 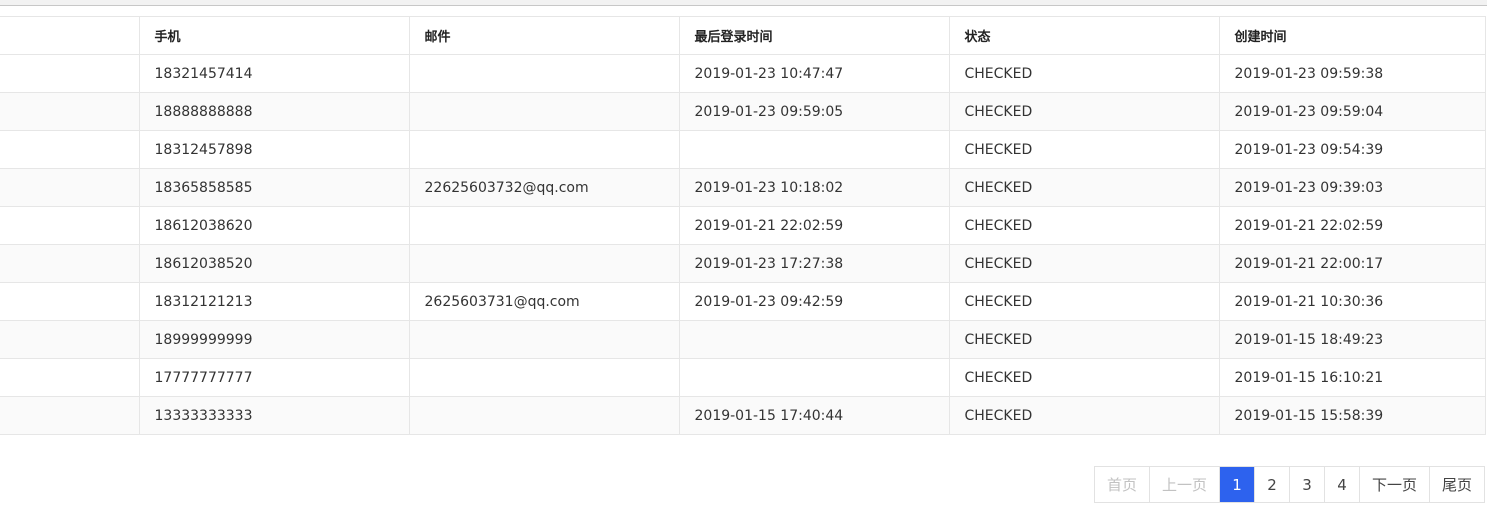 I want to click on cell-created: 2019-01-21 22:02:59, so click(x=1352, y=225).